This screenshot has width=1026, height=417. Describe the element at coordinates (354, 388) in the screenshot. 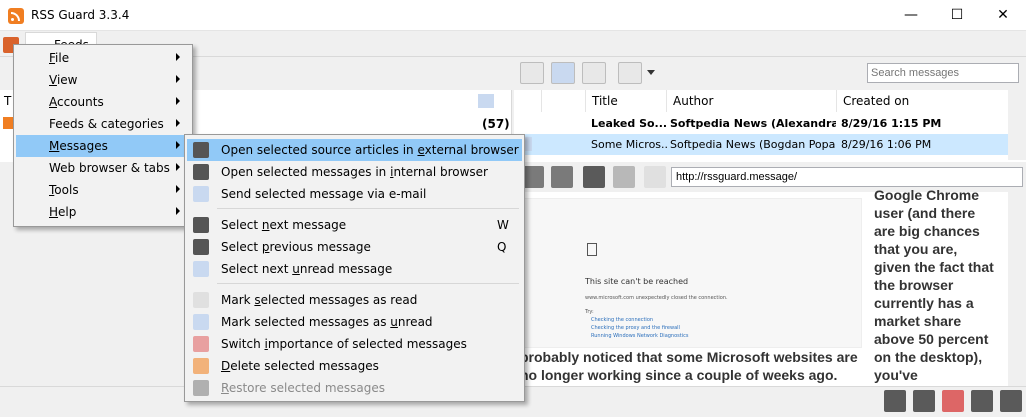

I see `menu-item-restore: Restore selected messages` at that location.